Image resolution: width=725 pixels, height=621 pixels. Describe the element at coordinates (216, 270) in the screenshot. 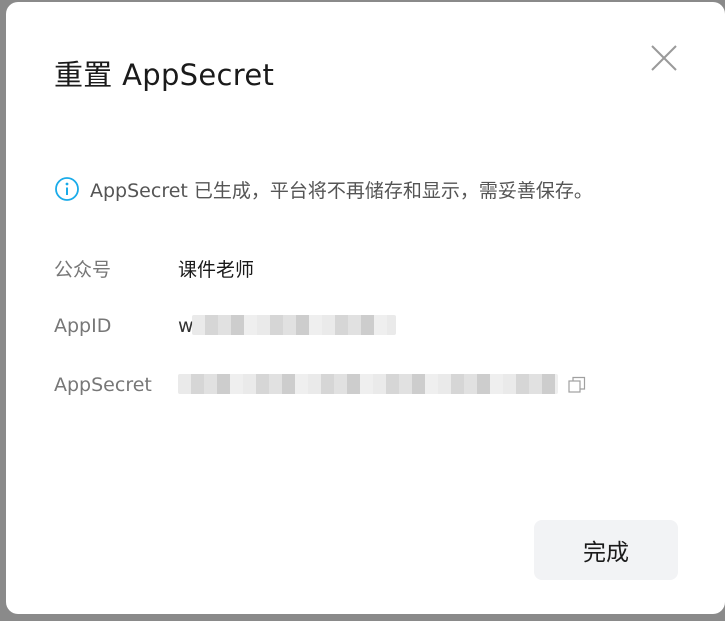

I see `field-value-account: 课件老师` at that location.